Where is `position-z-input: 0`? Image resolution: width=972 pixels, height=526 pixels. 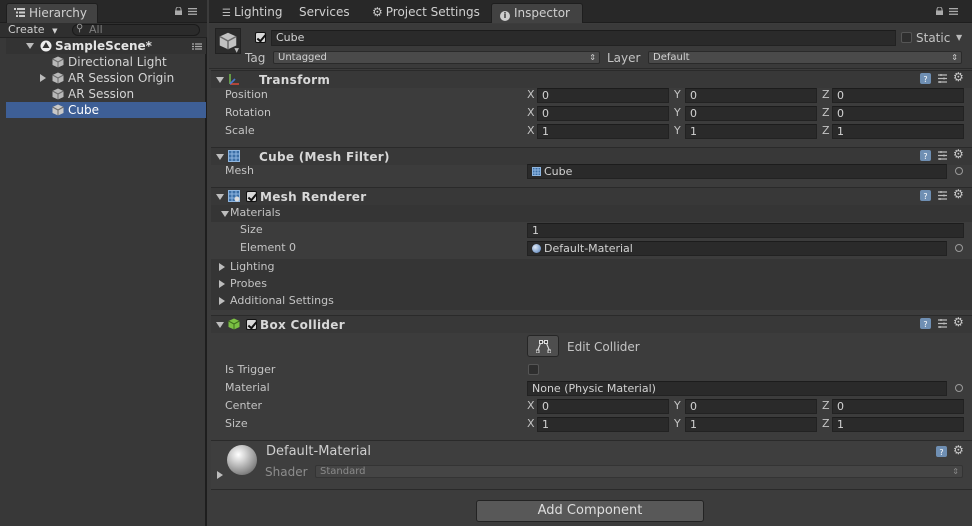 position-z-input: 0 is located at coordinates (898, 95).